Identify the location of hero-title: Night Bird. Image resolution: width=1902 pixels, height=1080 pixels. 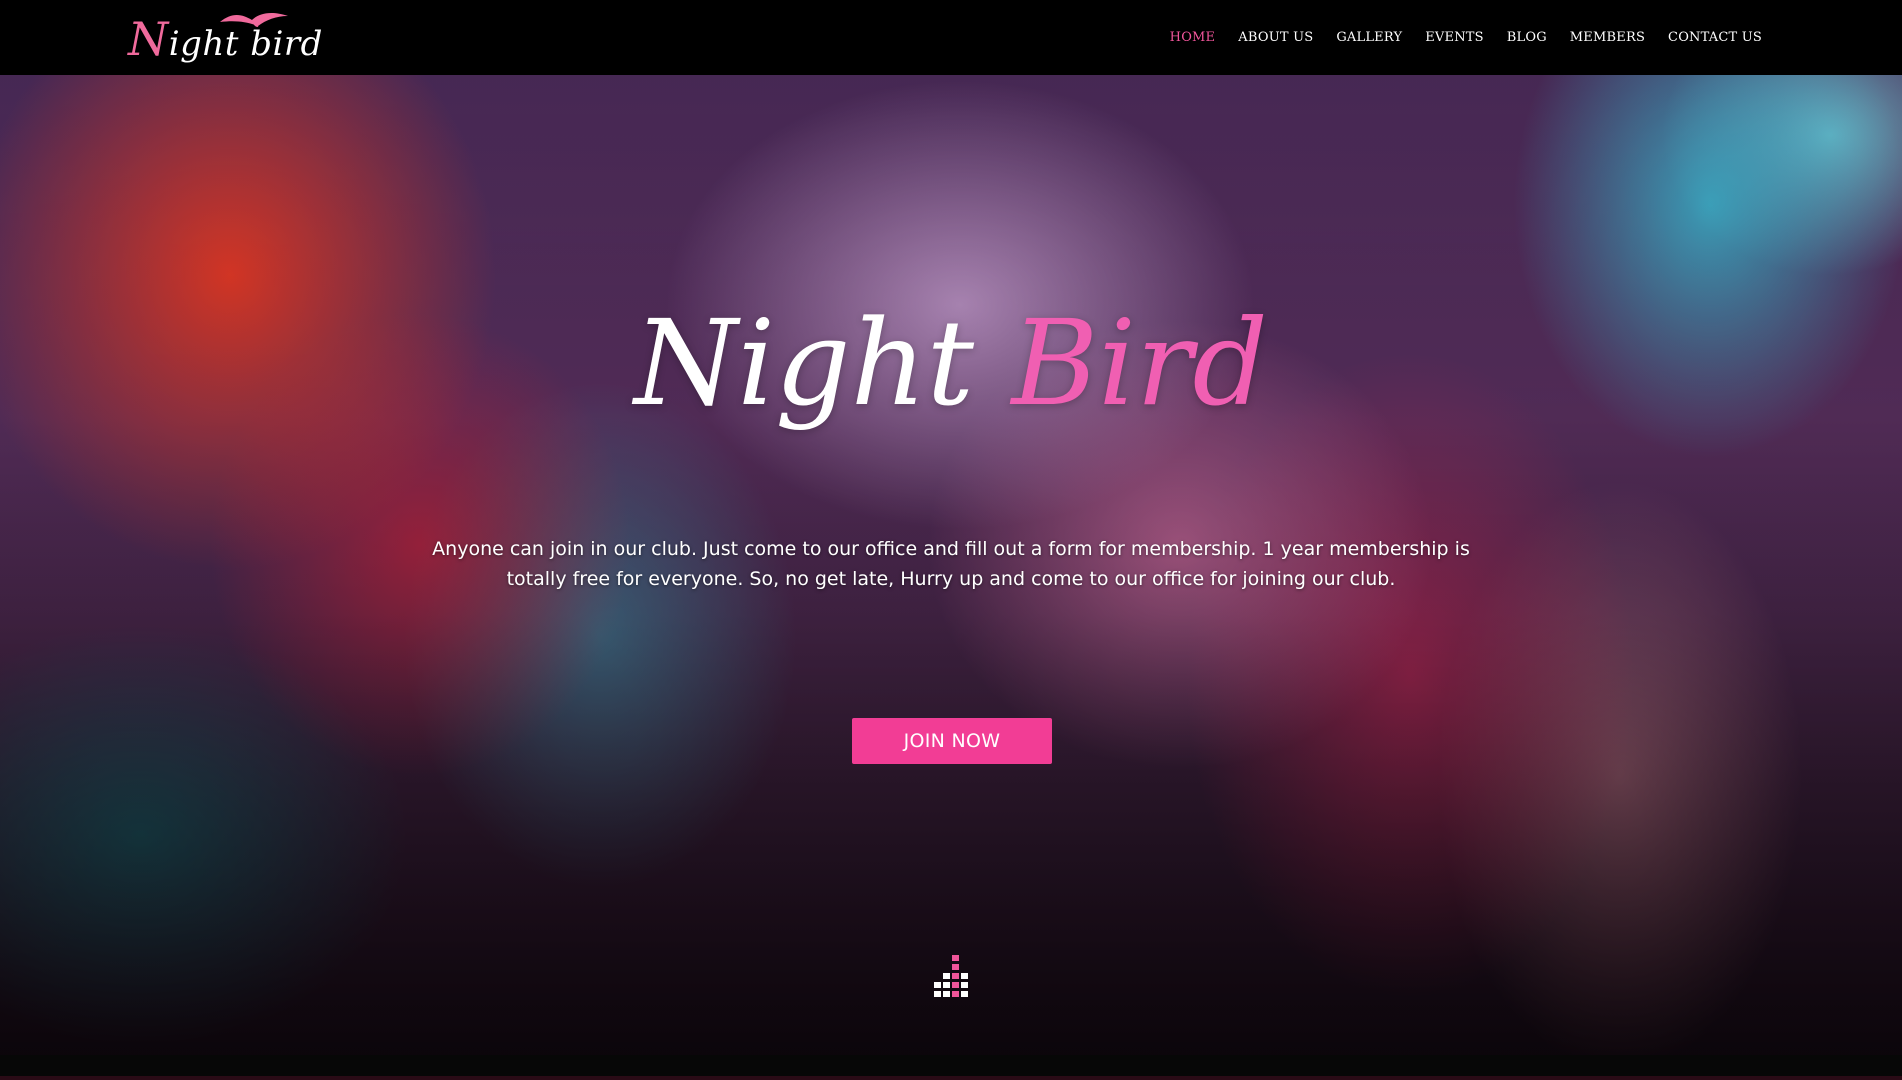
(951, 364).